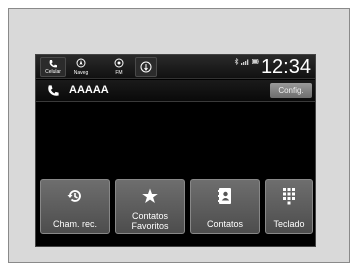 Image resolution: width=358 pixels, height=270 pixels. What do you see at coordinates (89, 90) in the screenshot?
I see `connected-phone-name: AAAAA` at bounding box center [89, 90].